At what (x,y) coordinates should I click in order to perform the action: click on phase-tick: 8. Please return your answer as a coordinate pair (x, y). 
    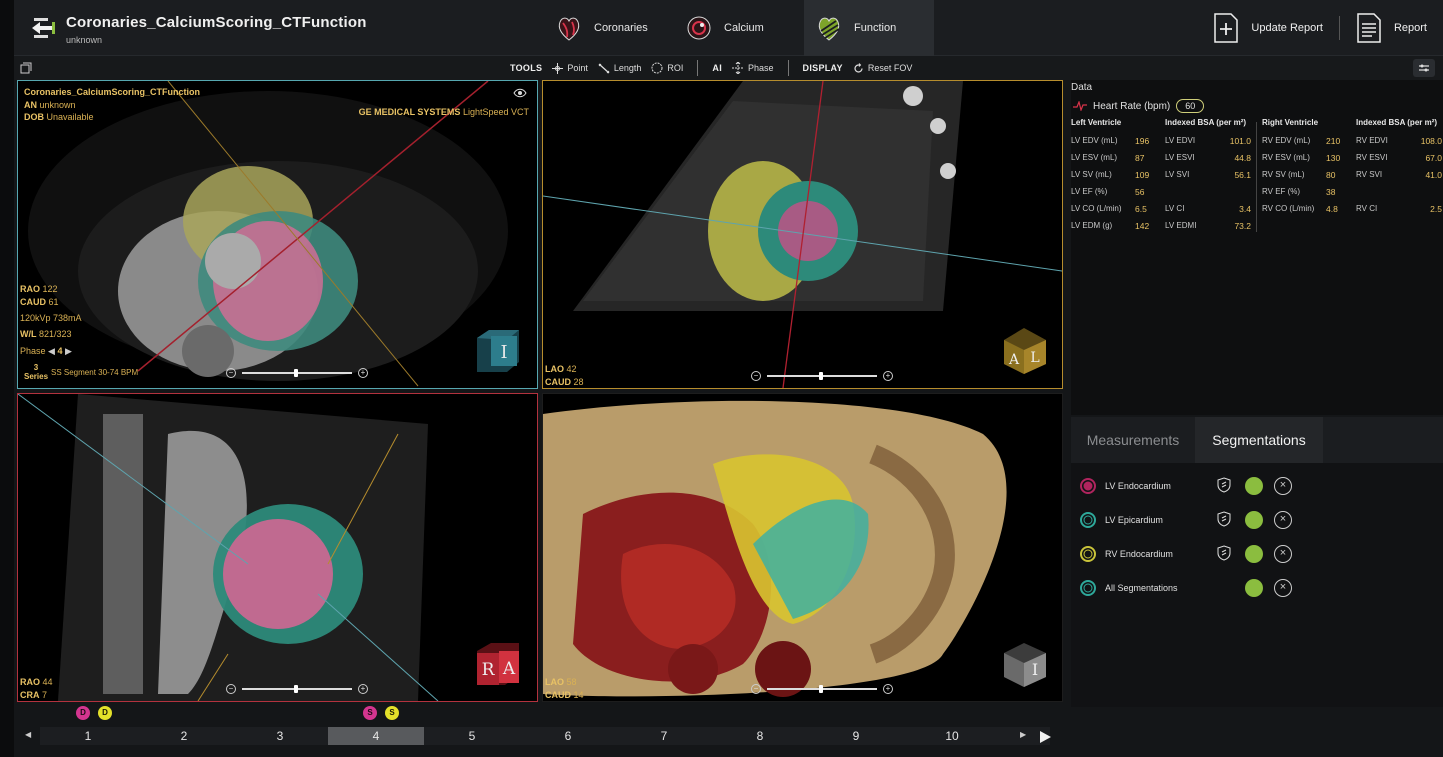
    Looking at the image, I should click on (760, 736).